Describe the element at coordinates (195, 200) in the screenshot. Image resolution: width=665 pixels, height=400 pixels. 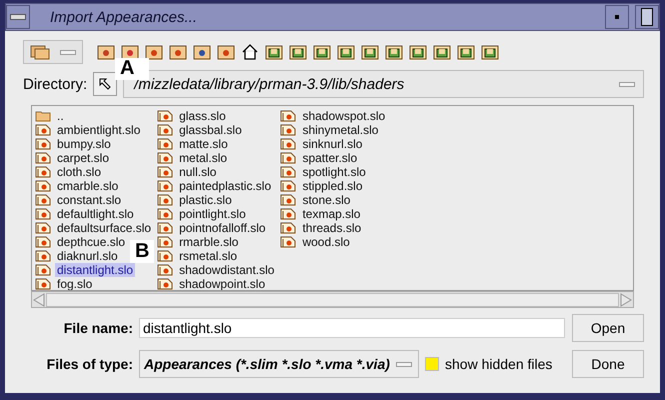
I see `file-item: plastic.slo` at that location.